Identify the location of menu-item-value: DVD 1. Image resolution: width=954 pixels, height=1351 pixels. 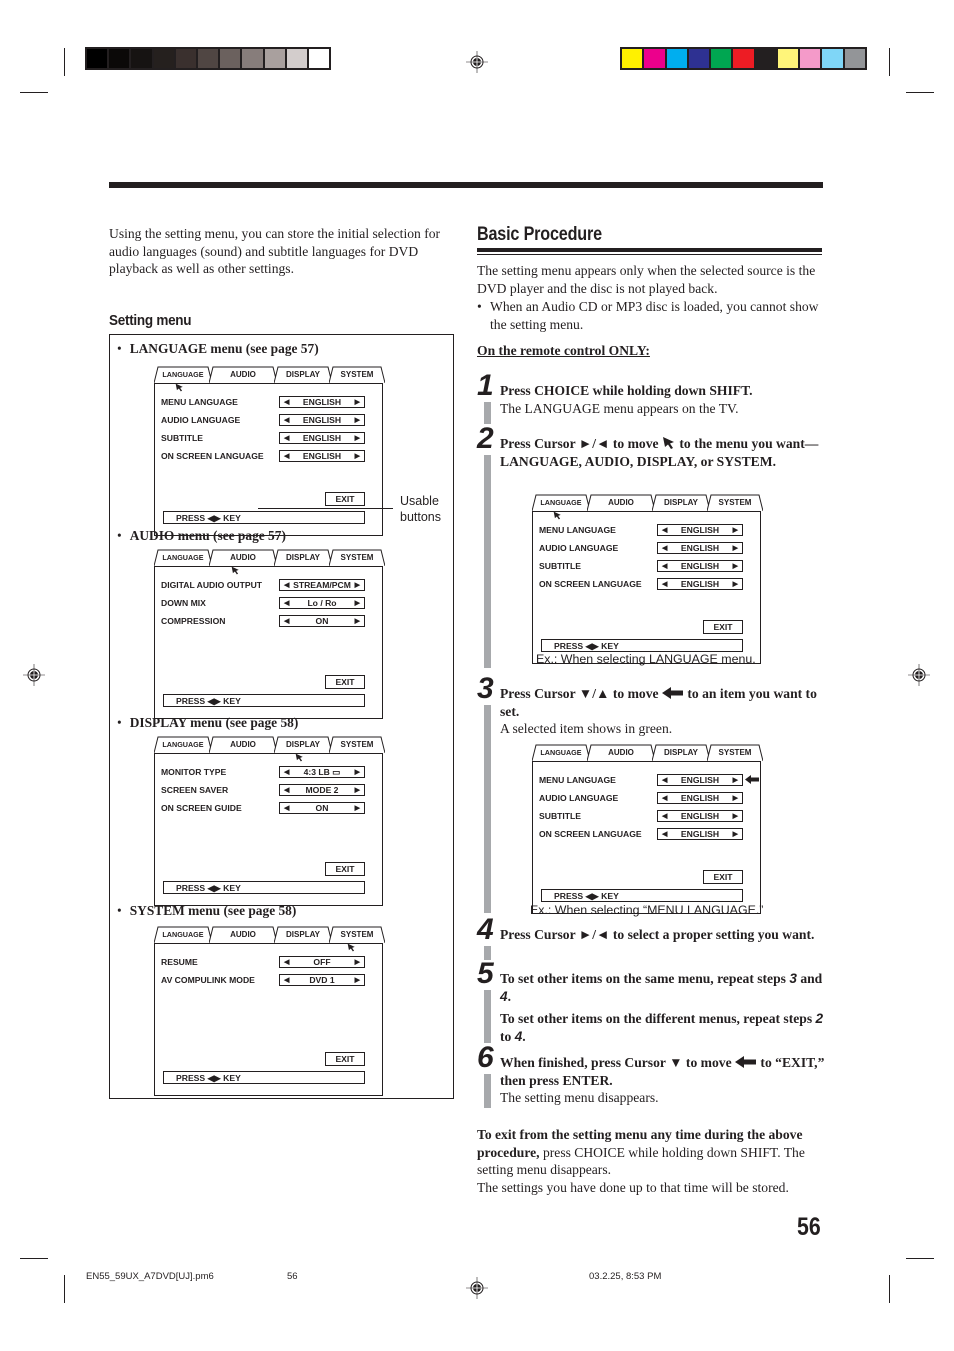
(322, 980).